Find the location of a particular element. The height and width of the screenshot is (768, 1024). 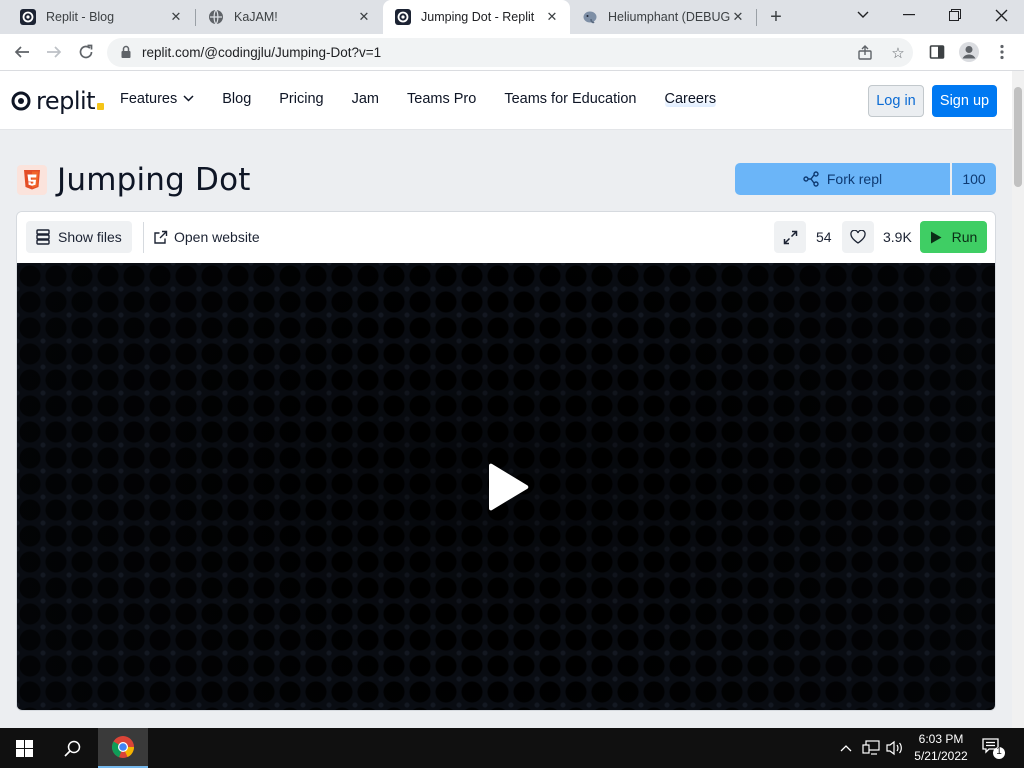

browser-tab-heliumphant: Heliumphant (DEBUG) ✕ is located at coordinates (663, 17).